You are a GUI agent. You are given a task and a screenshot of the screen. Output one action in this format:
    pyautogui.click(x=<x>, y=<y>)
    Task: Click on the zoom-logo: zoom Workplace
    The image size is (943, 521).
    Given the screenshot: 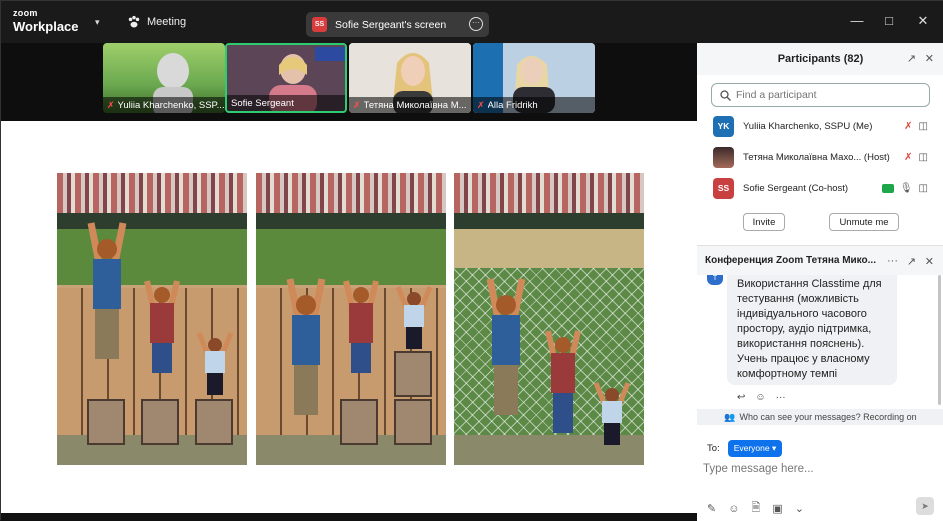 What is the action you would take?
    pyautogui.click(x=46, y=21)
    